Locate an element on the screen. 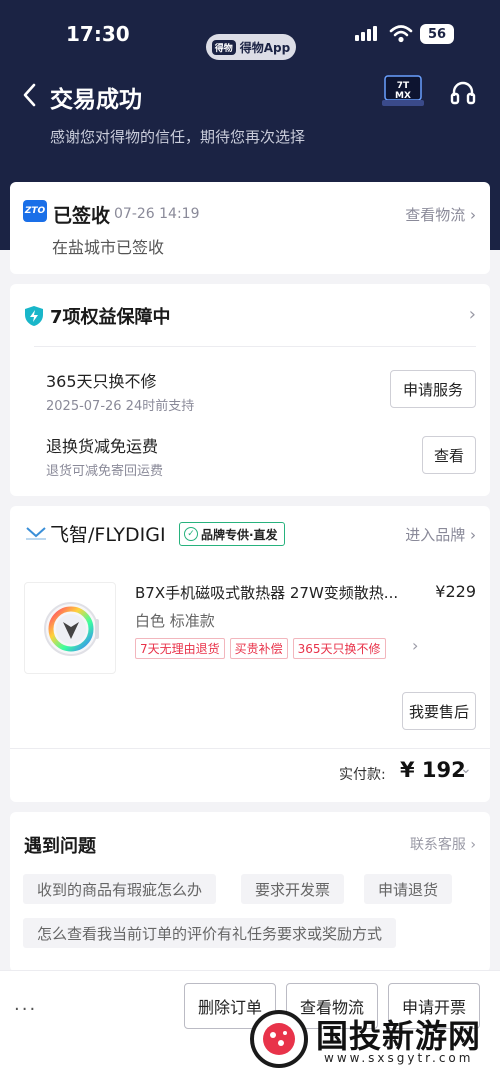  paid-amount: ¥ 192 is located at coordinates (433, 770).